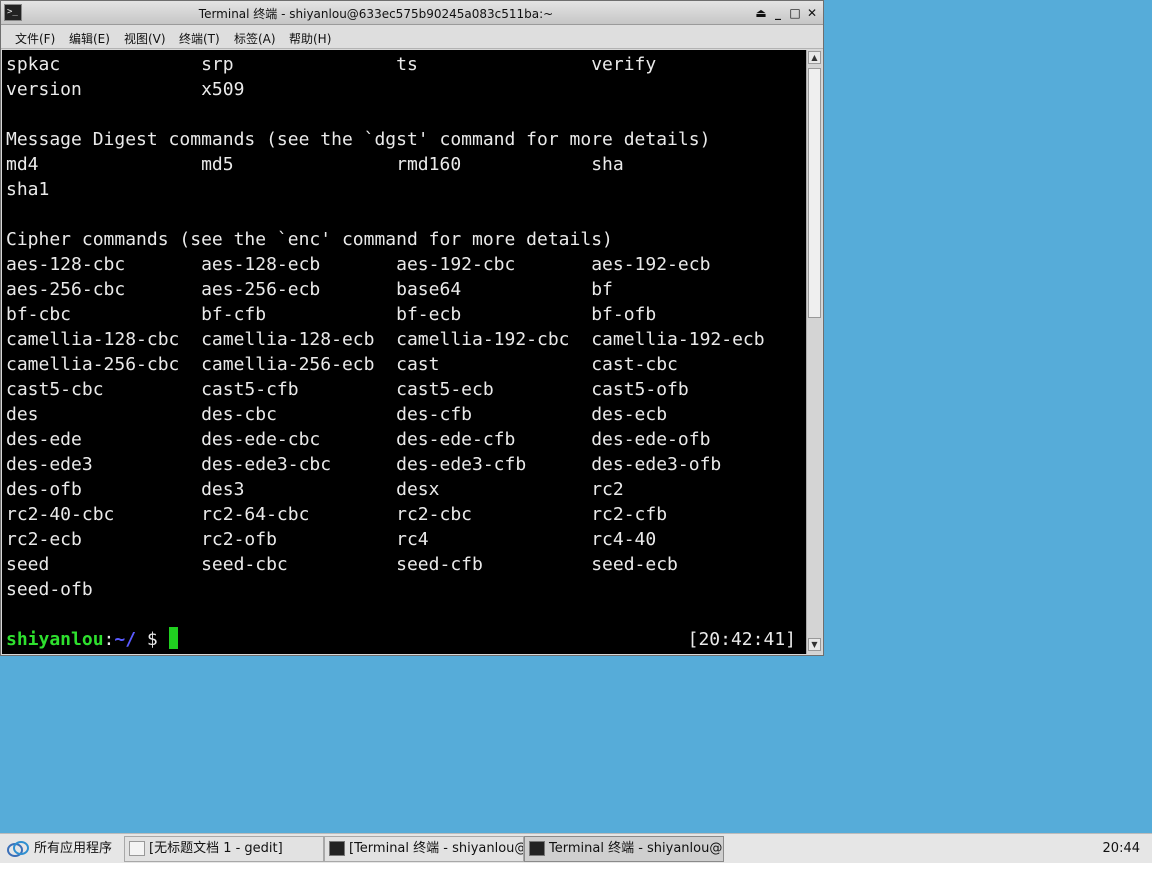 The image size is (1152, 896). I want to click on close-icon: ✕, so click(812, 13).